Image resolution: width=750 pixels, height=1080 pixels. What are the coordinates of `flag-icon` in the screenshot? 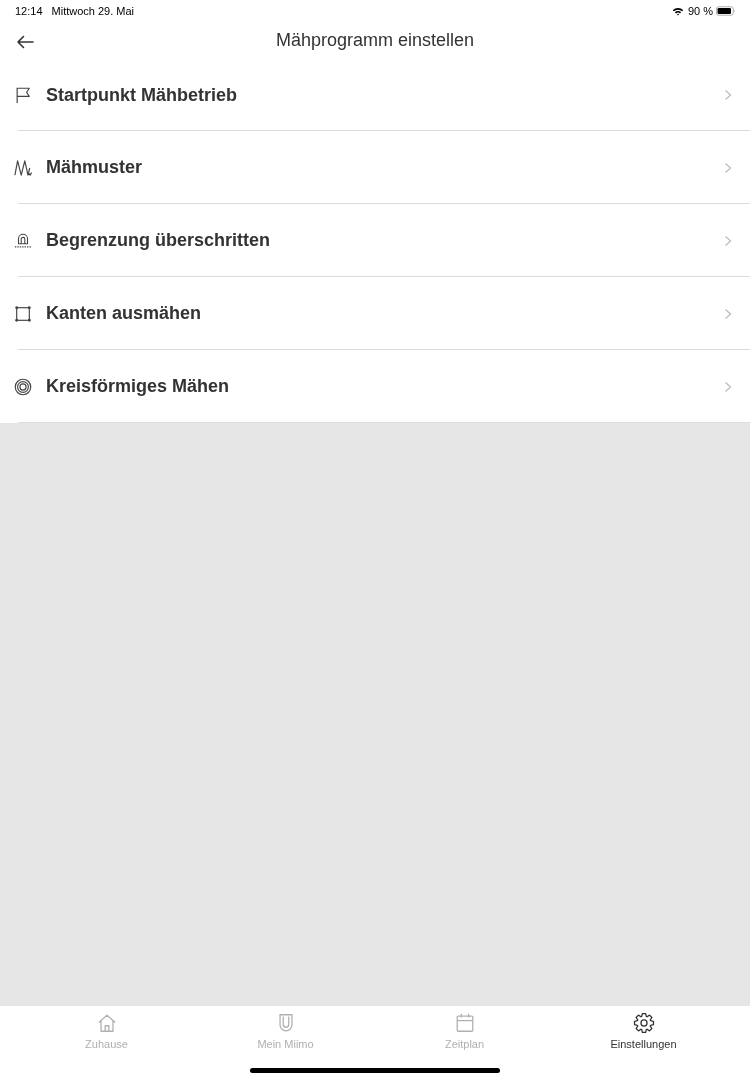 It's located at (23, 95).